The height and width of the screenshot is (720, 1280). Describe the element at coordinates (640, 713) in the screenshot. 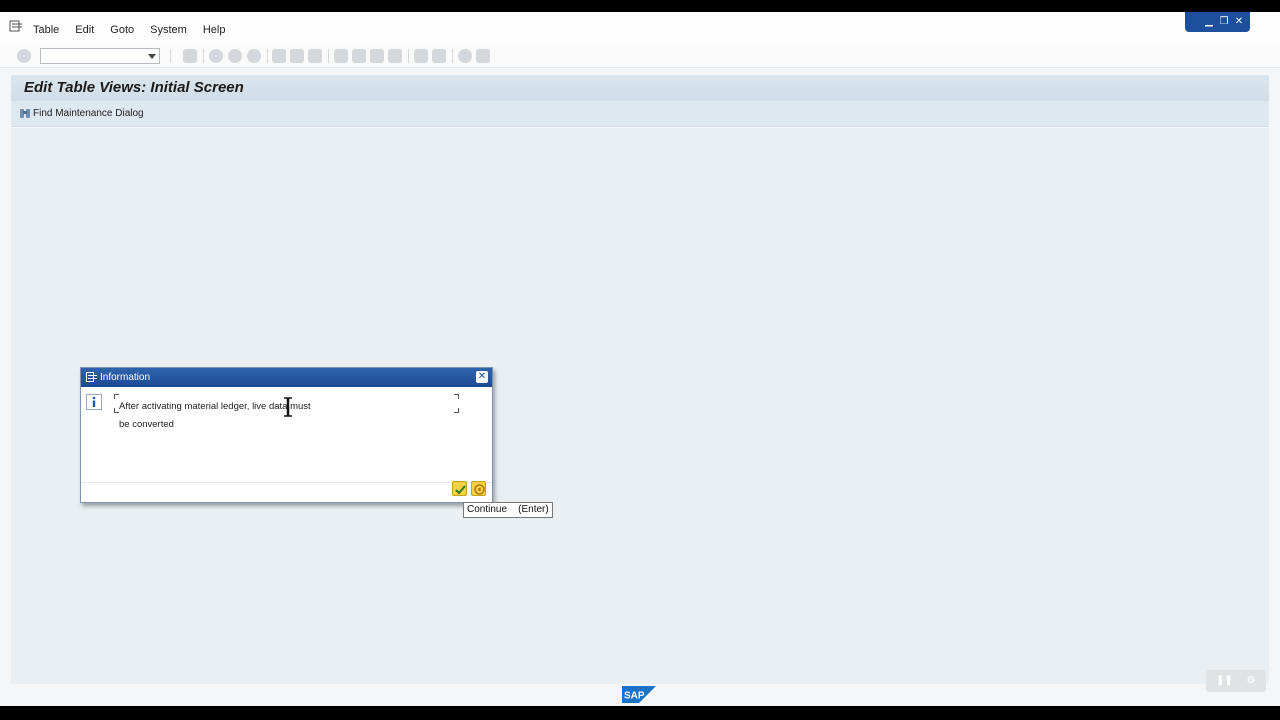

I see `screen-bottom-border` at that location.